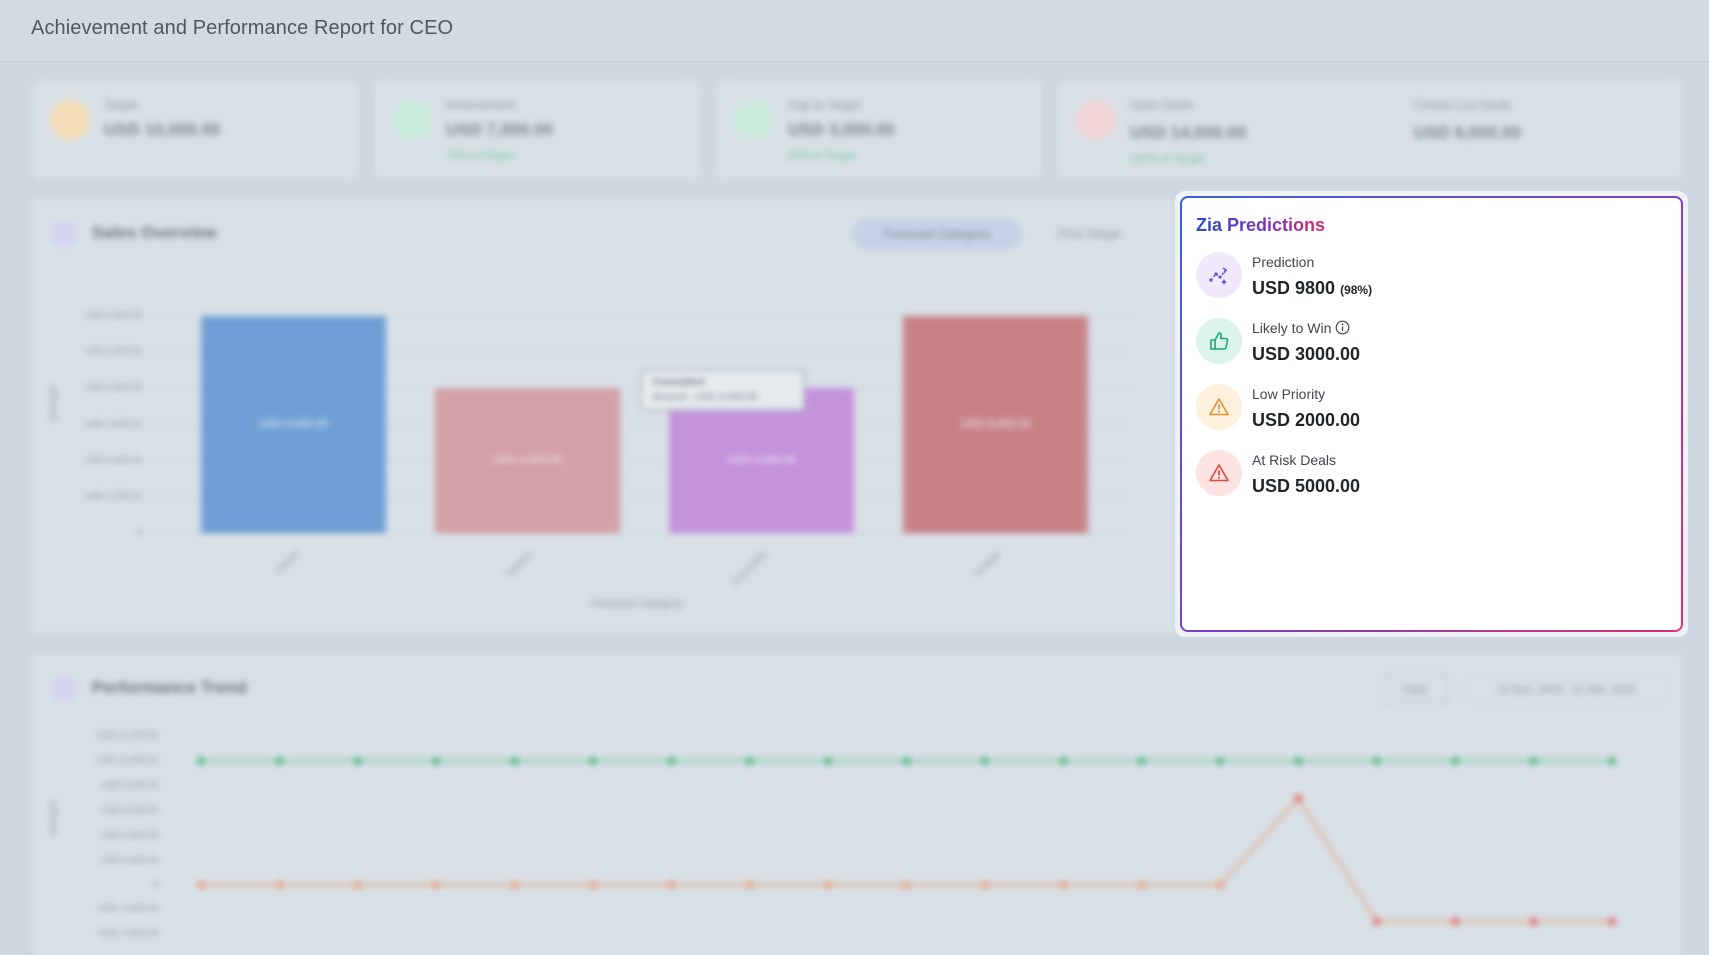  What do you see at coordinates (1436, 409) in the screenshot?
I see `zia-item-low-priority: Low Priority USD 2000.00` at bounding box center [1436, 409].